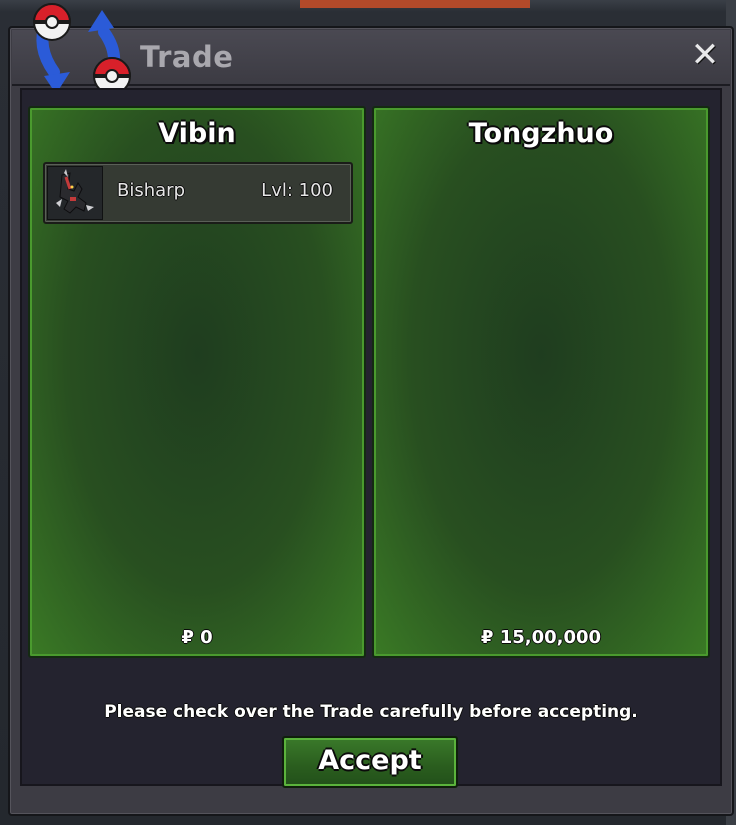 Image resolution: width=736 pixels, height=825 pixels. Describe the element at coordinates (705, 55) in the screenshot. I see `close-button: ✕` at that location.